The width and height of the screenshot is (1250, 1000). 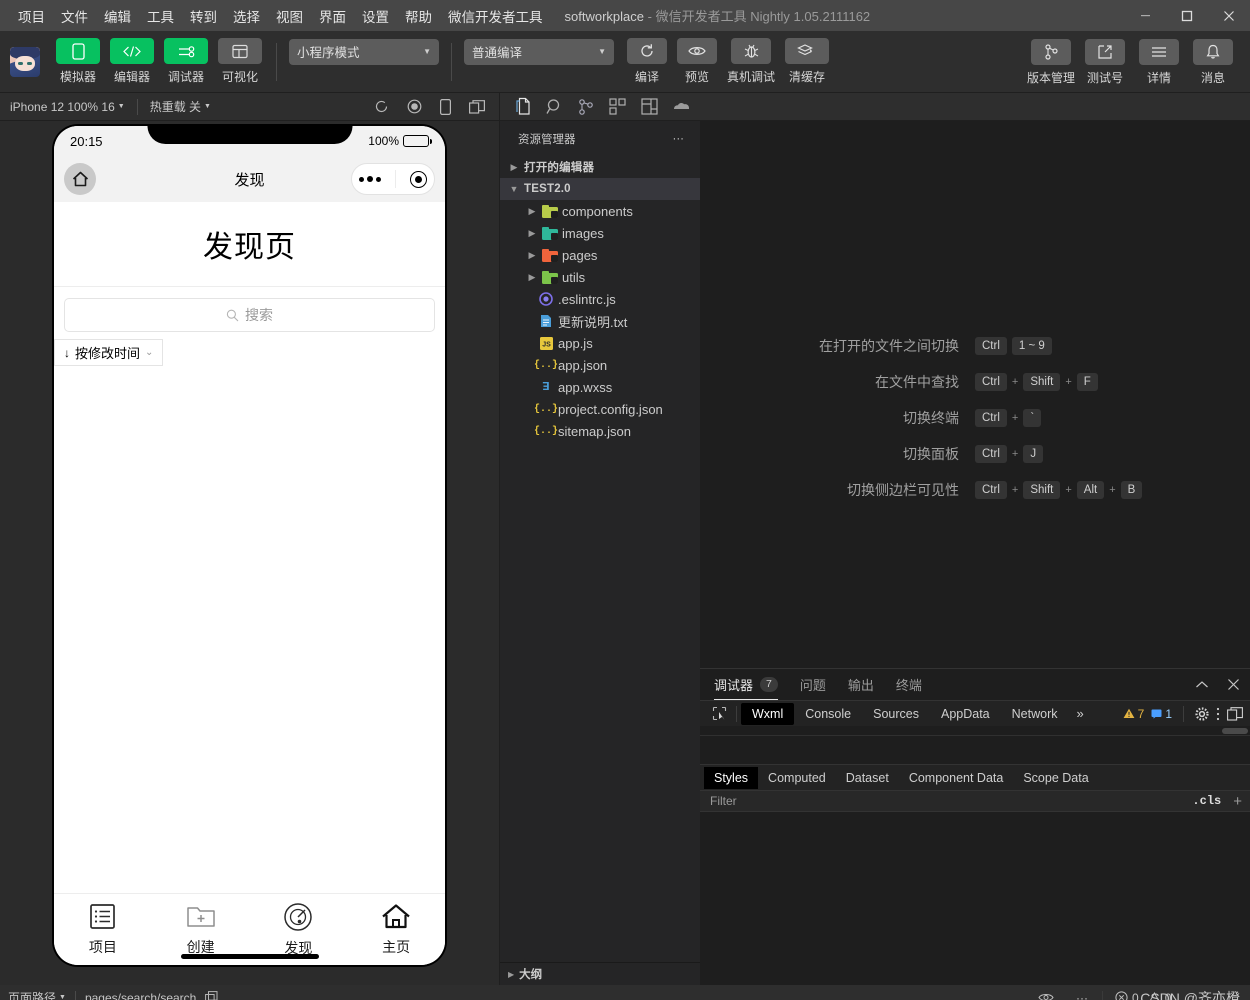 What do you see at coordinates (203, 16) in the screenshot?
I see `menu-item-goto: 转到` at bounding box center [203, 16].